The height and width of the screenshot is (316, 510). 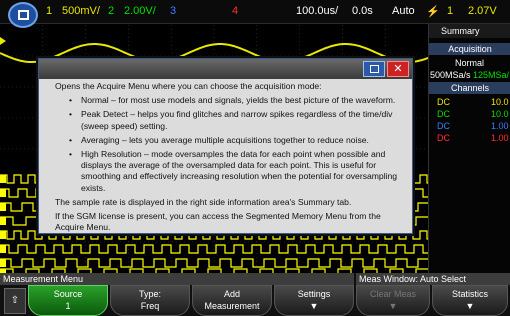 I want to click on acquisition-header: Acquisition, so click(x=469, y=49).